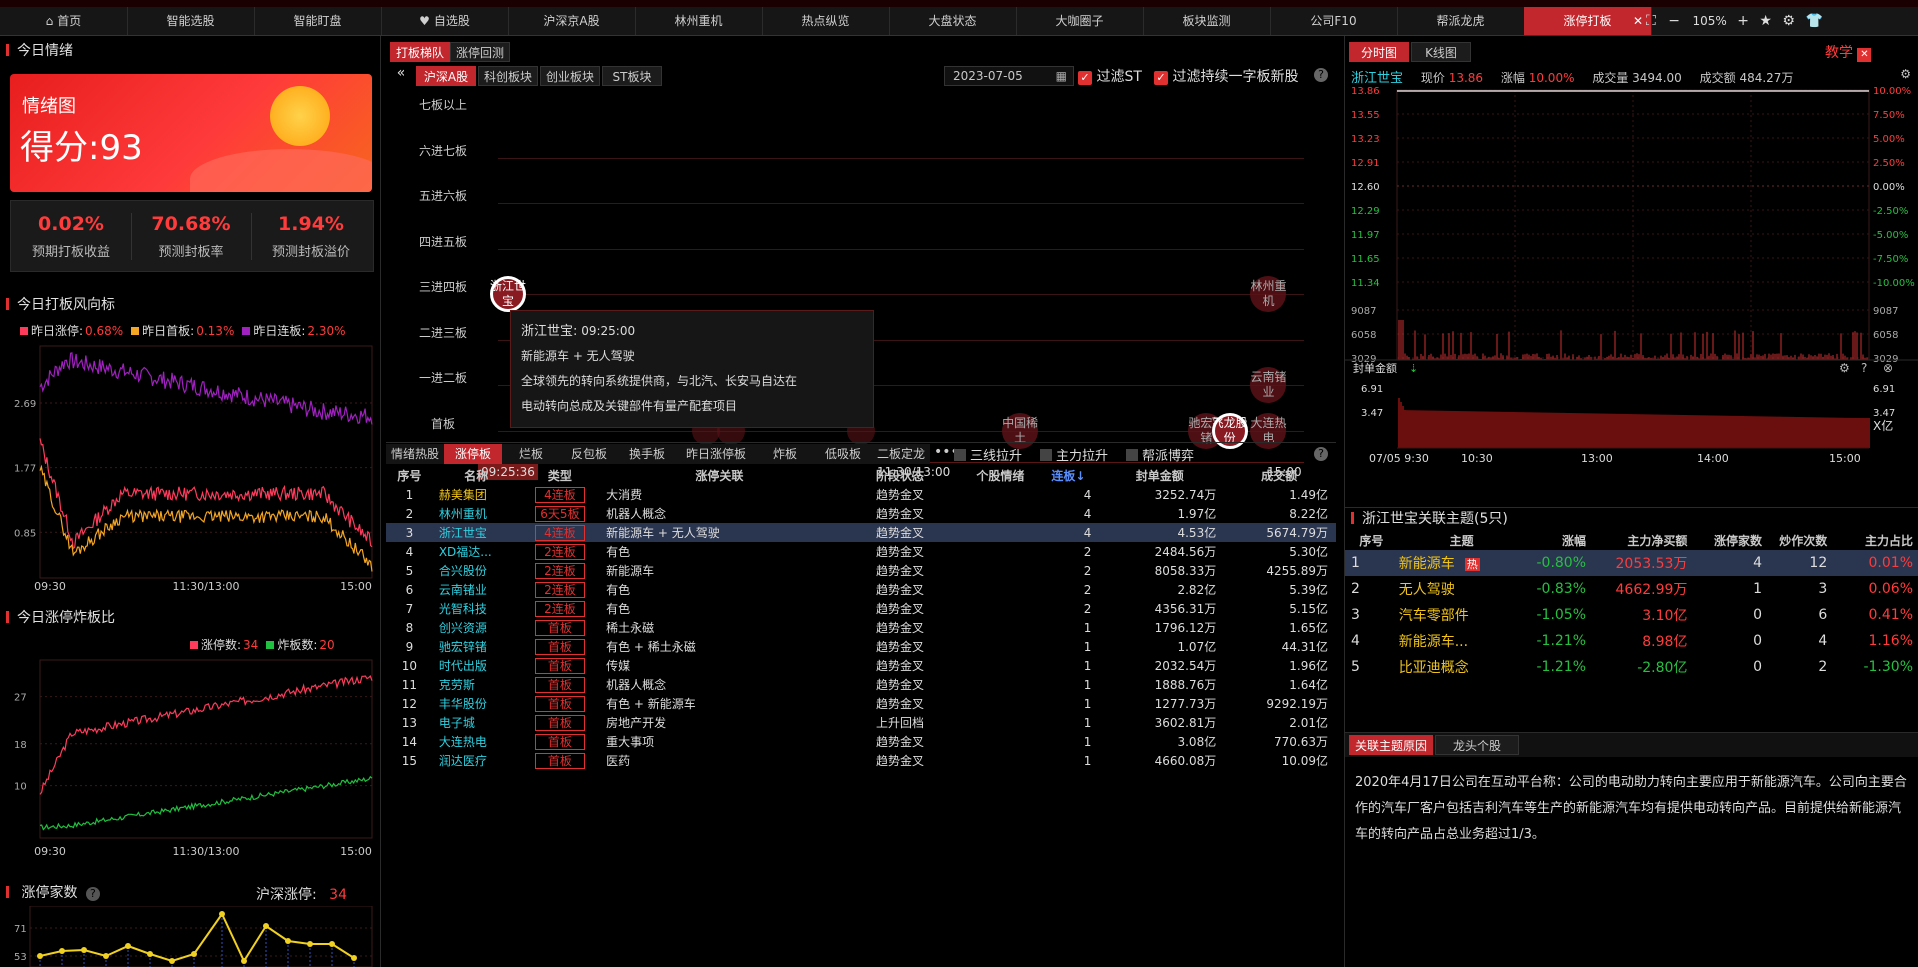  I want to click on star-icon: ★, so click(1765, 21).